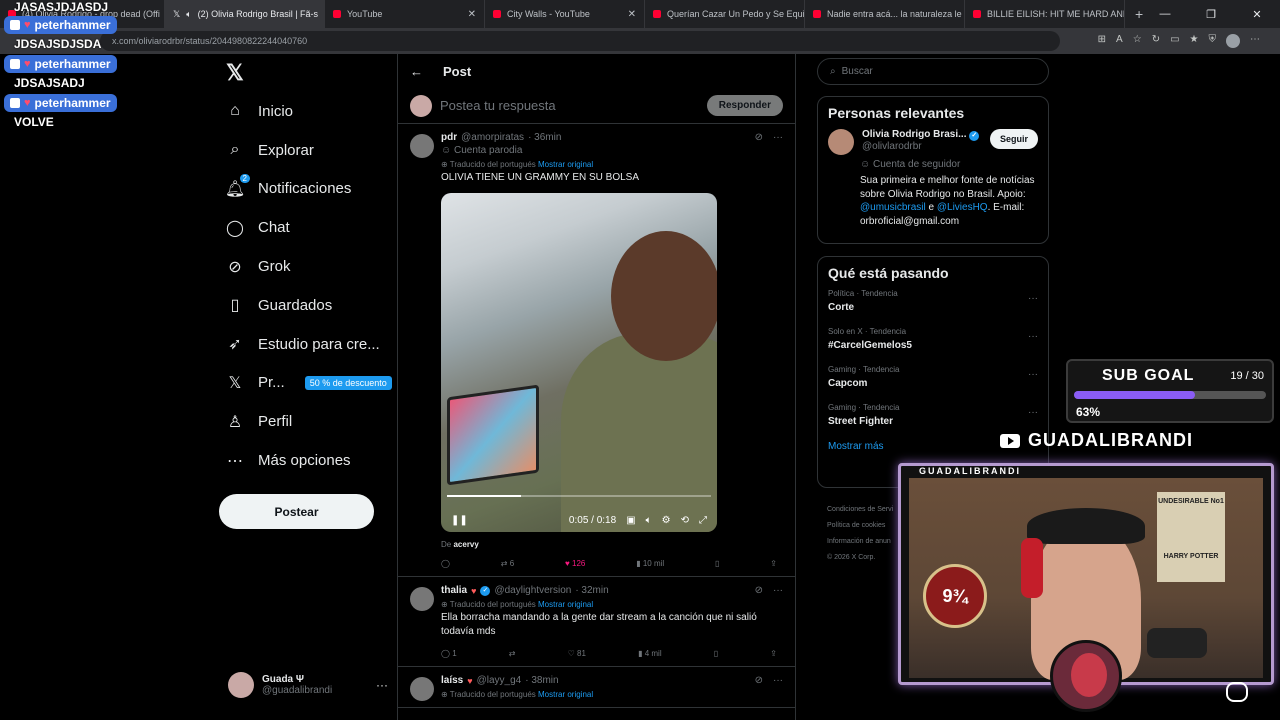 This screenshot has height=720, width=1280. Describe the element at coordinates (311, 305) in the screenshot. I see `nav-item-guardados: ▯ Guardados` at that location.